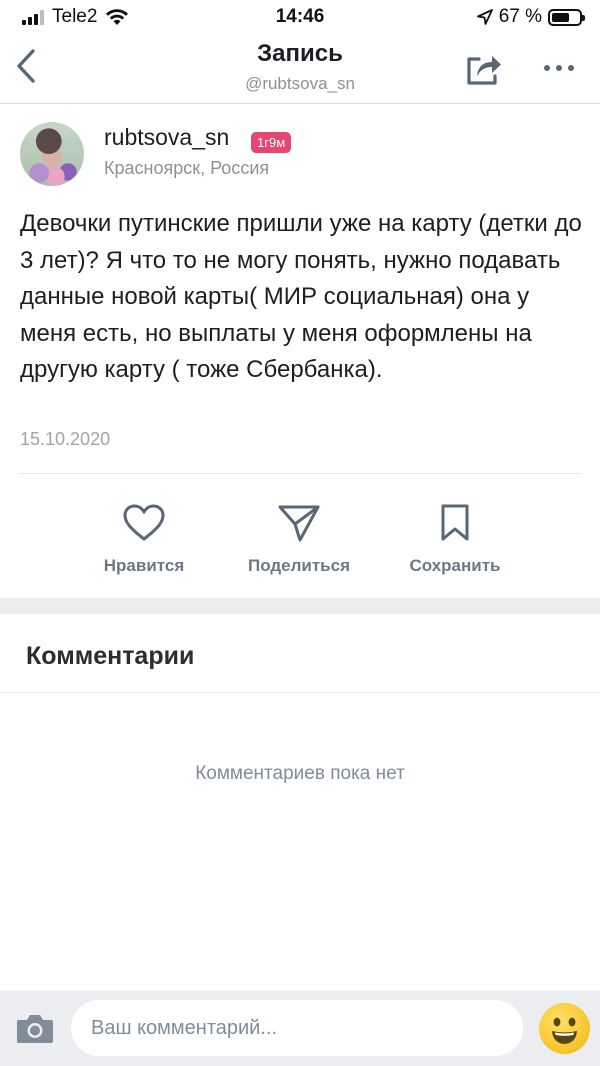  What do you see at coordinates (110, 656) in the screenshot?
I see `comments-title: Комментарии` at bounding box center [110, 656].